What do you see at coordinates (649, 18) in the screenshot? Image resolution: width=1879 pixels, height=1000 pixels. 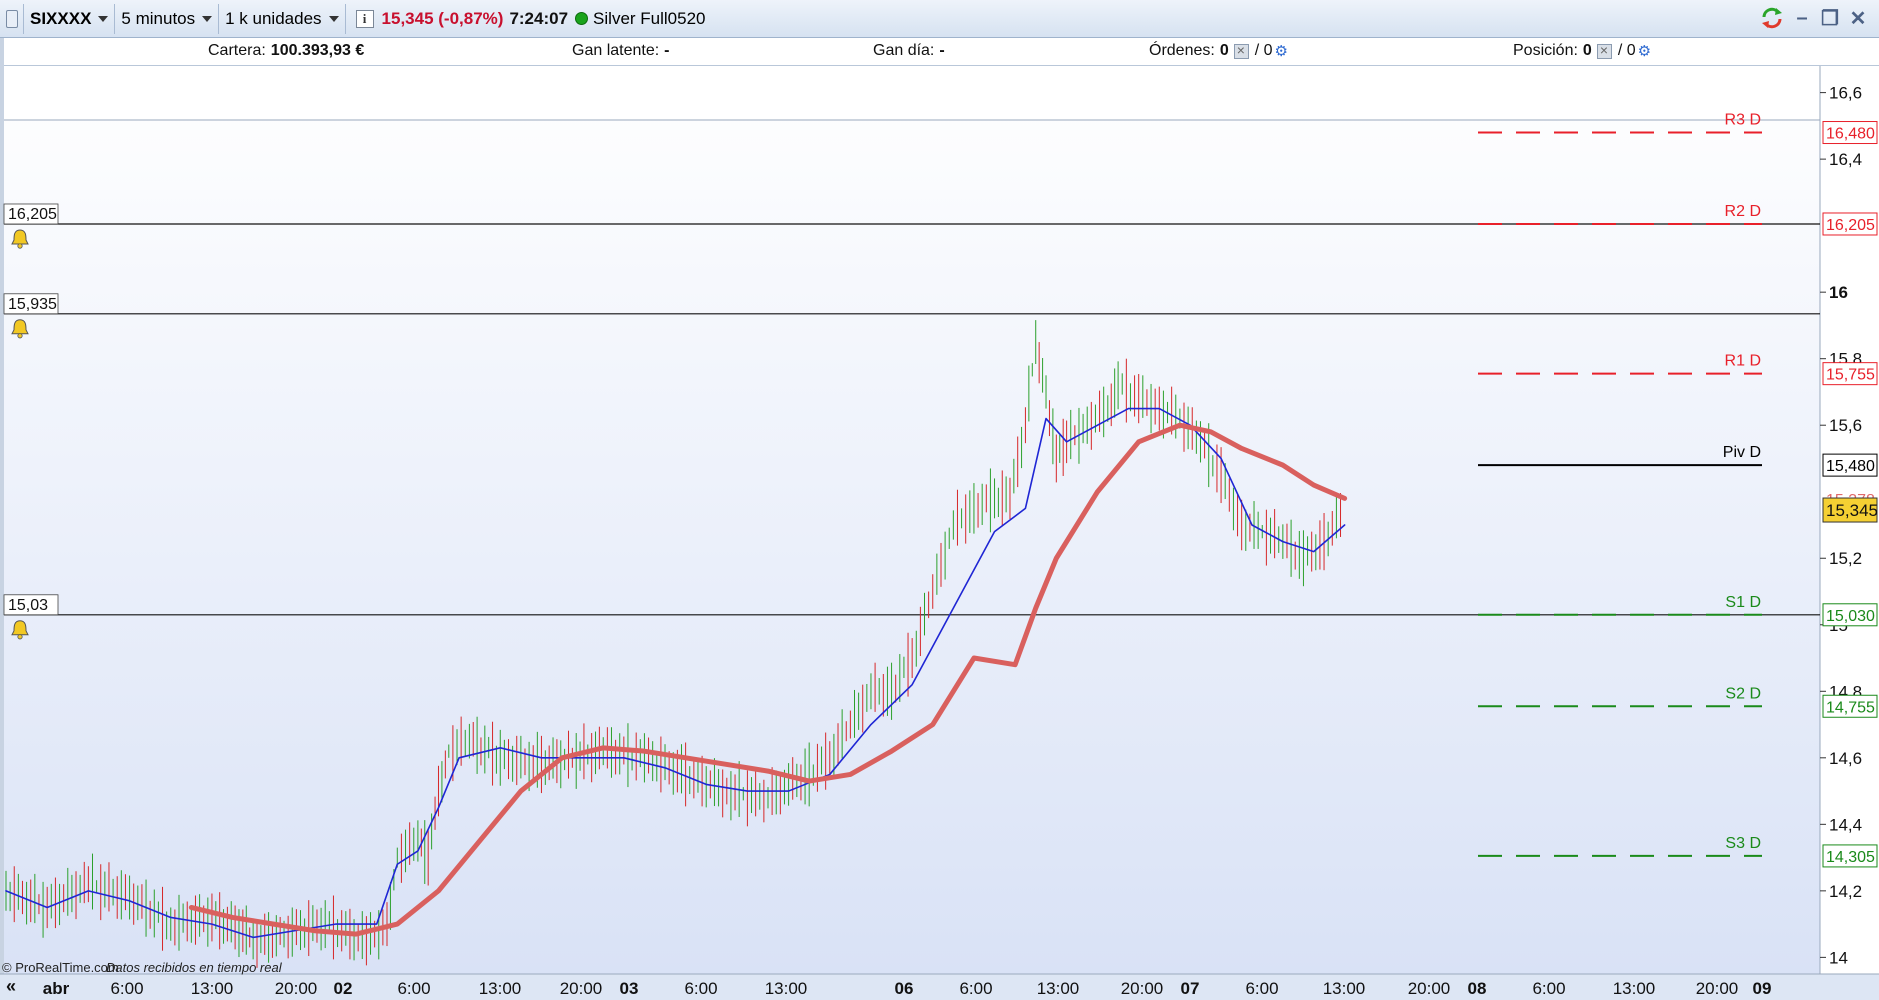 I see `account-name: Silver Full0520` at bounding box center [649, 18].